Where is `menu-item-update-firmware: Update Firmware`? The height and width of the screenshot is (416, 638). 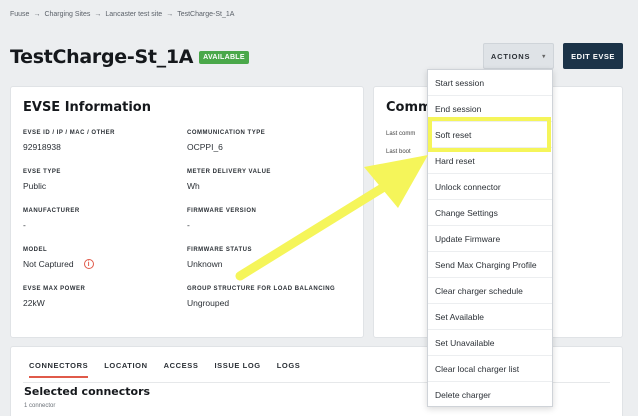 menu-item-update-firmware: Update Firmware is located at coordinates (490, 239).